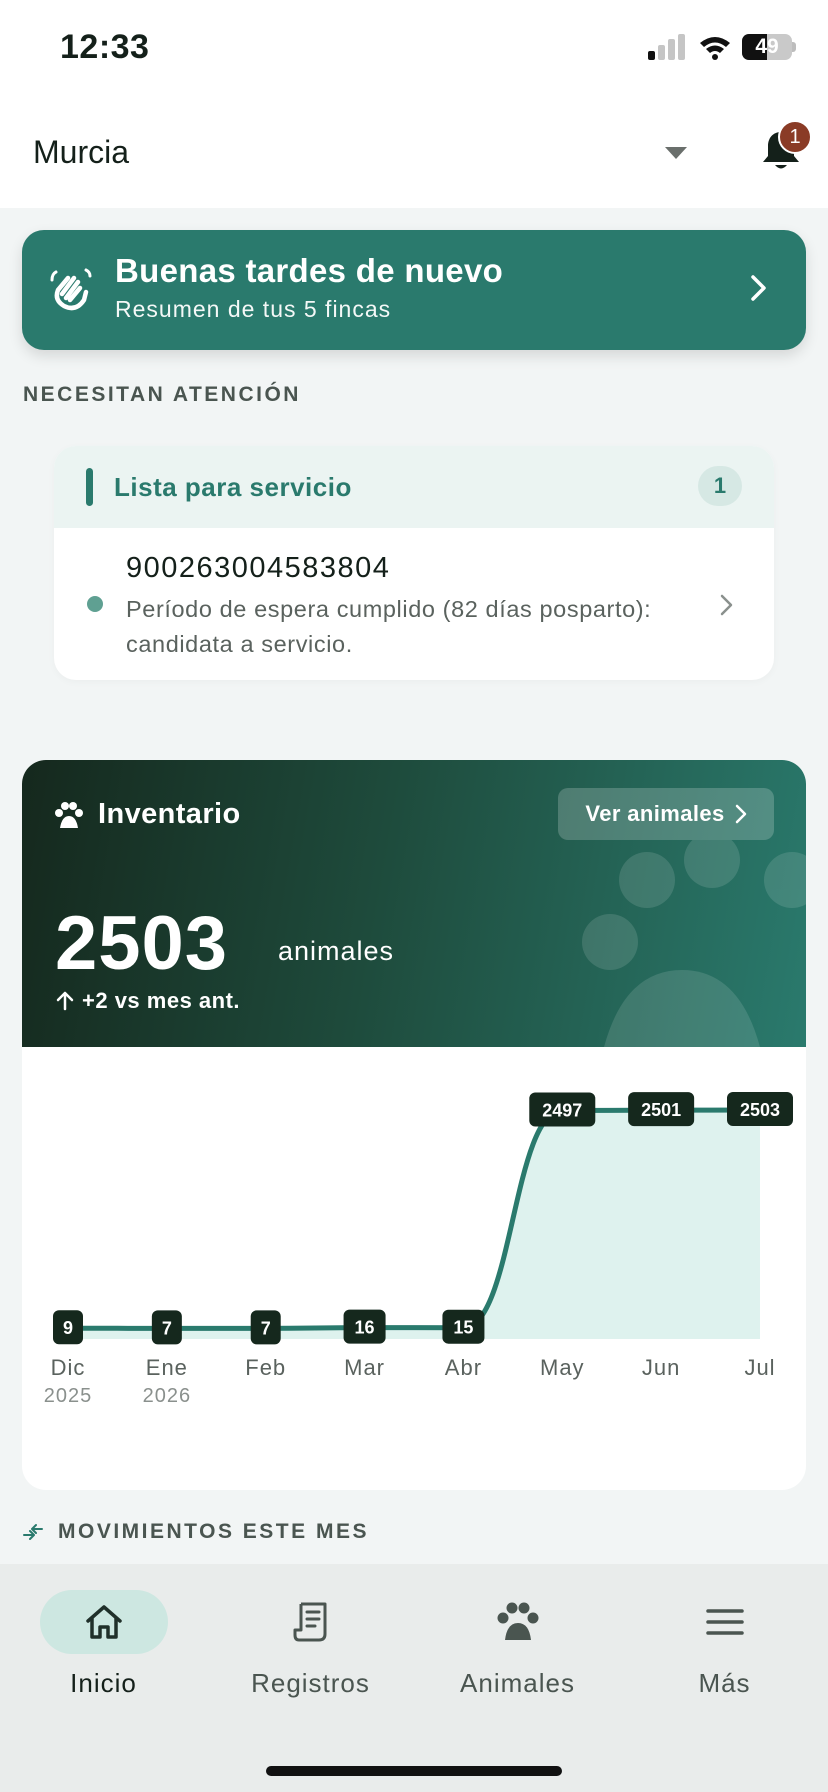 Image resolution: width=828 pixels, height=1792 pixels. I want to click on chart-tick-label: Mar, so click(364, 1367).